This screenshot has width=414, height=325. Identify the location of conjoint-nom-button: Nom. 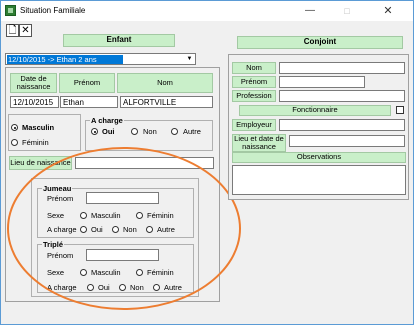
(254, 68).